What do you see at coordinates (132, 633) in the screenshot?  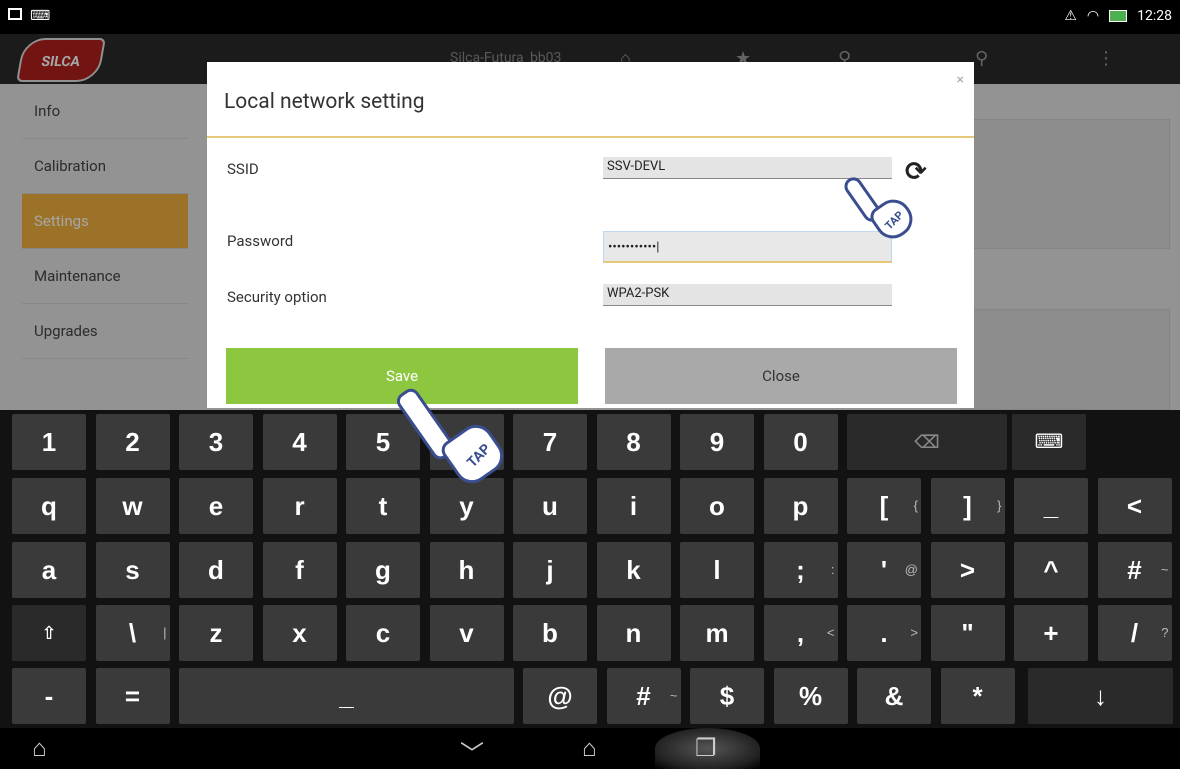 I see `key: \ |` at bounding box center [132, 633].